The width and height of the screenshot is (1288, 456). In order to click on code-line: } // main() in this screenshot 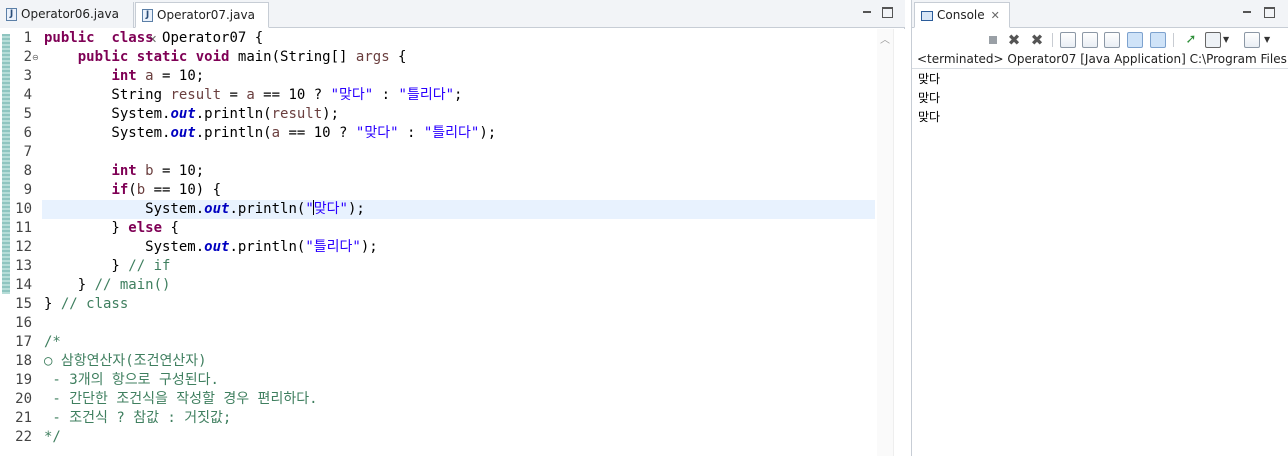, I will do `click(107, 285)`.